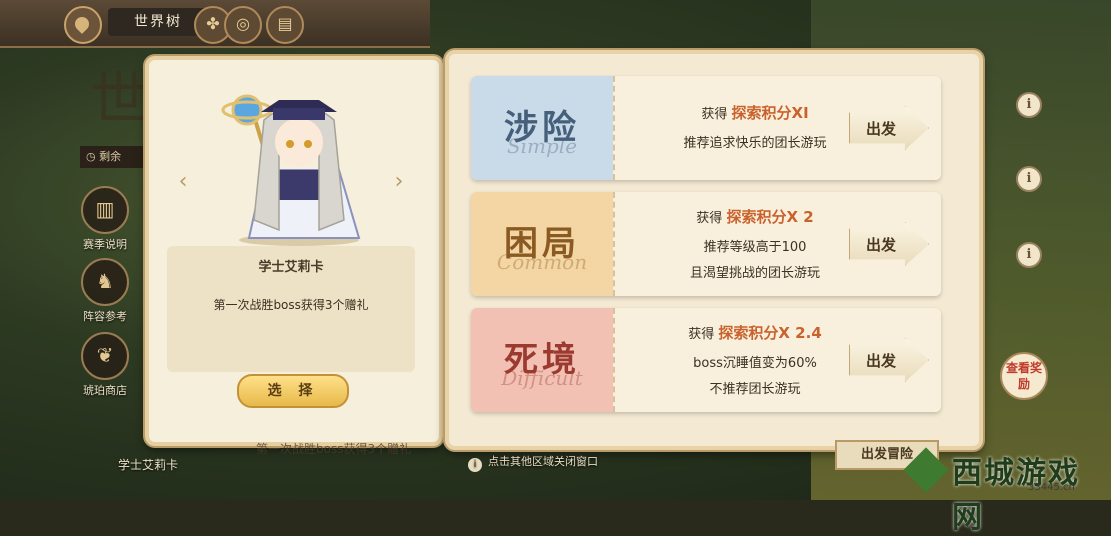 The width and height of the screenshot is (1111, 536). What do you see at coordinates (399, 182) in the screenshot?
I see `chevron-right-icon: ›` at bounding box center [399, 182].